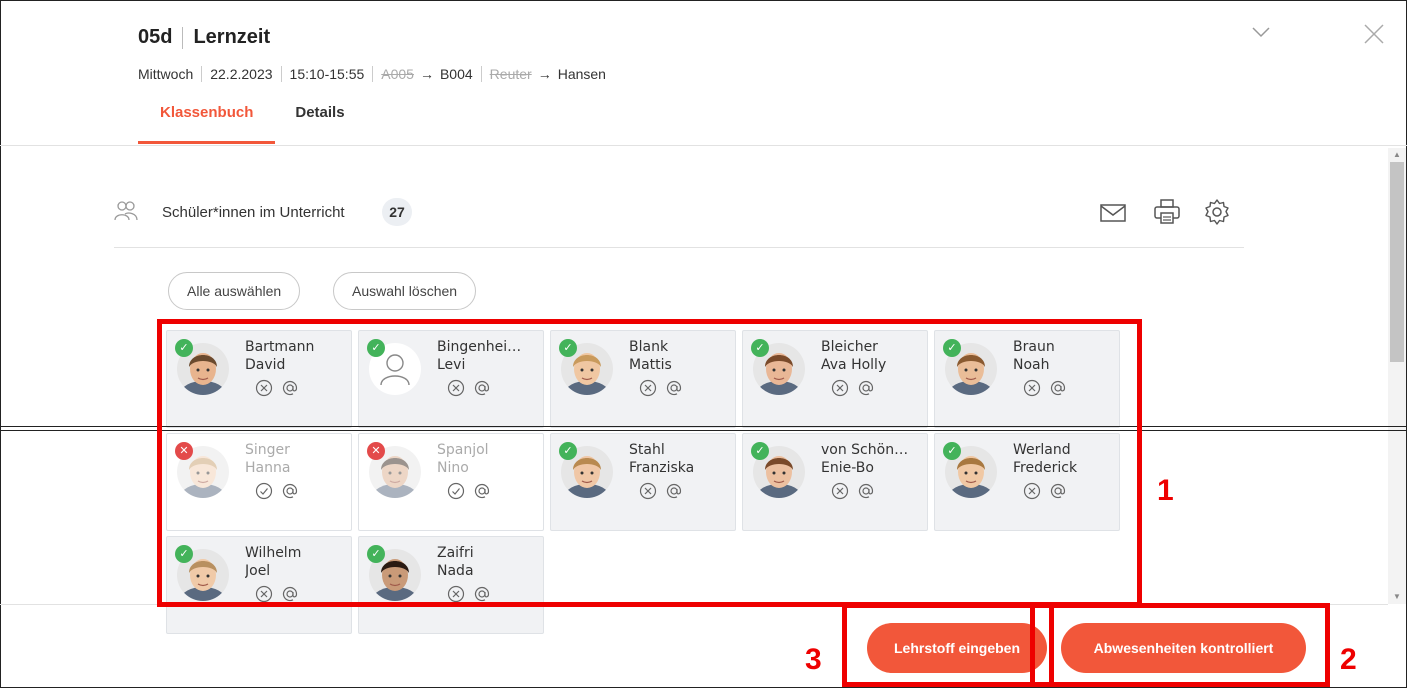 Image resolution: width=1407 pixels, height=688 pixels. I want to click on annotation-label-1: 1, so click(1165, 490).